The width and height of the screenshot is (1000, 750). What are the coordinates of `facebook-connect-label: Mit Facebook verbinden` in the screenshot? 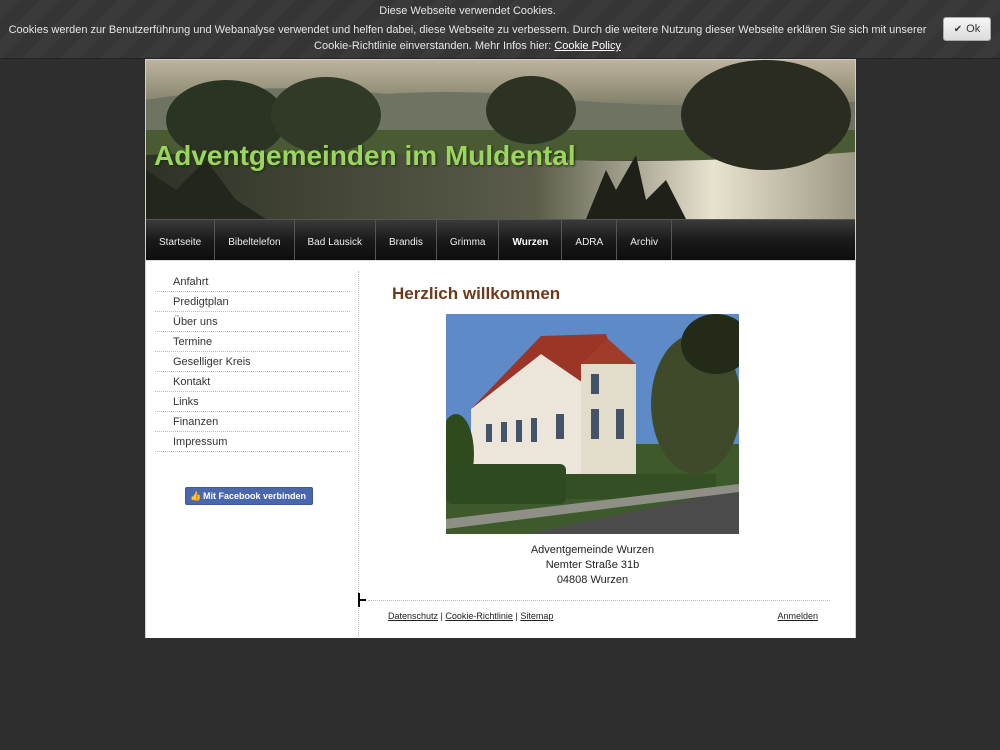 It's located at (255, 496).